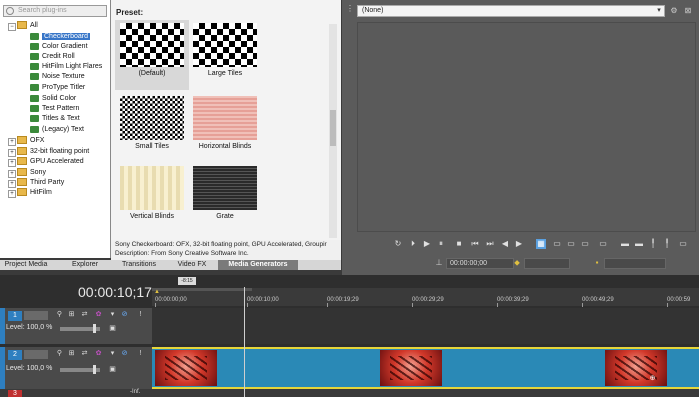 The width and height of the screenshot is (699, 397). Describe the element at coordinates (557, 244) in the screenshot. I see `split-view-icon: ▭` at that location.